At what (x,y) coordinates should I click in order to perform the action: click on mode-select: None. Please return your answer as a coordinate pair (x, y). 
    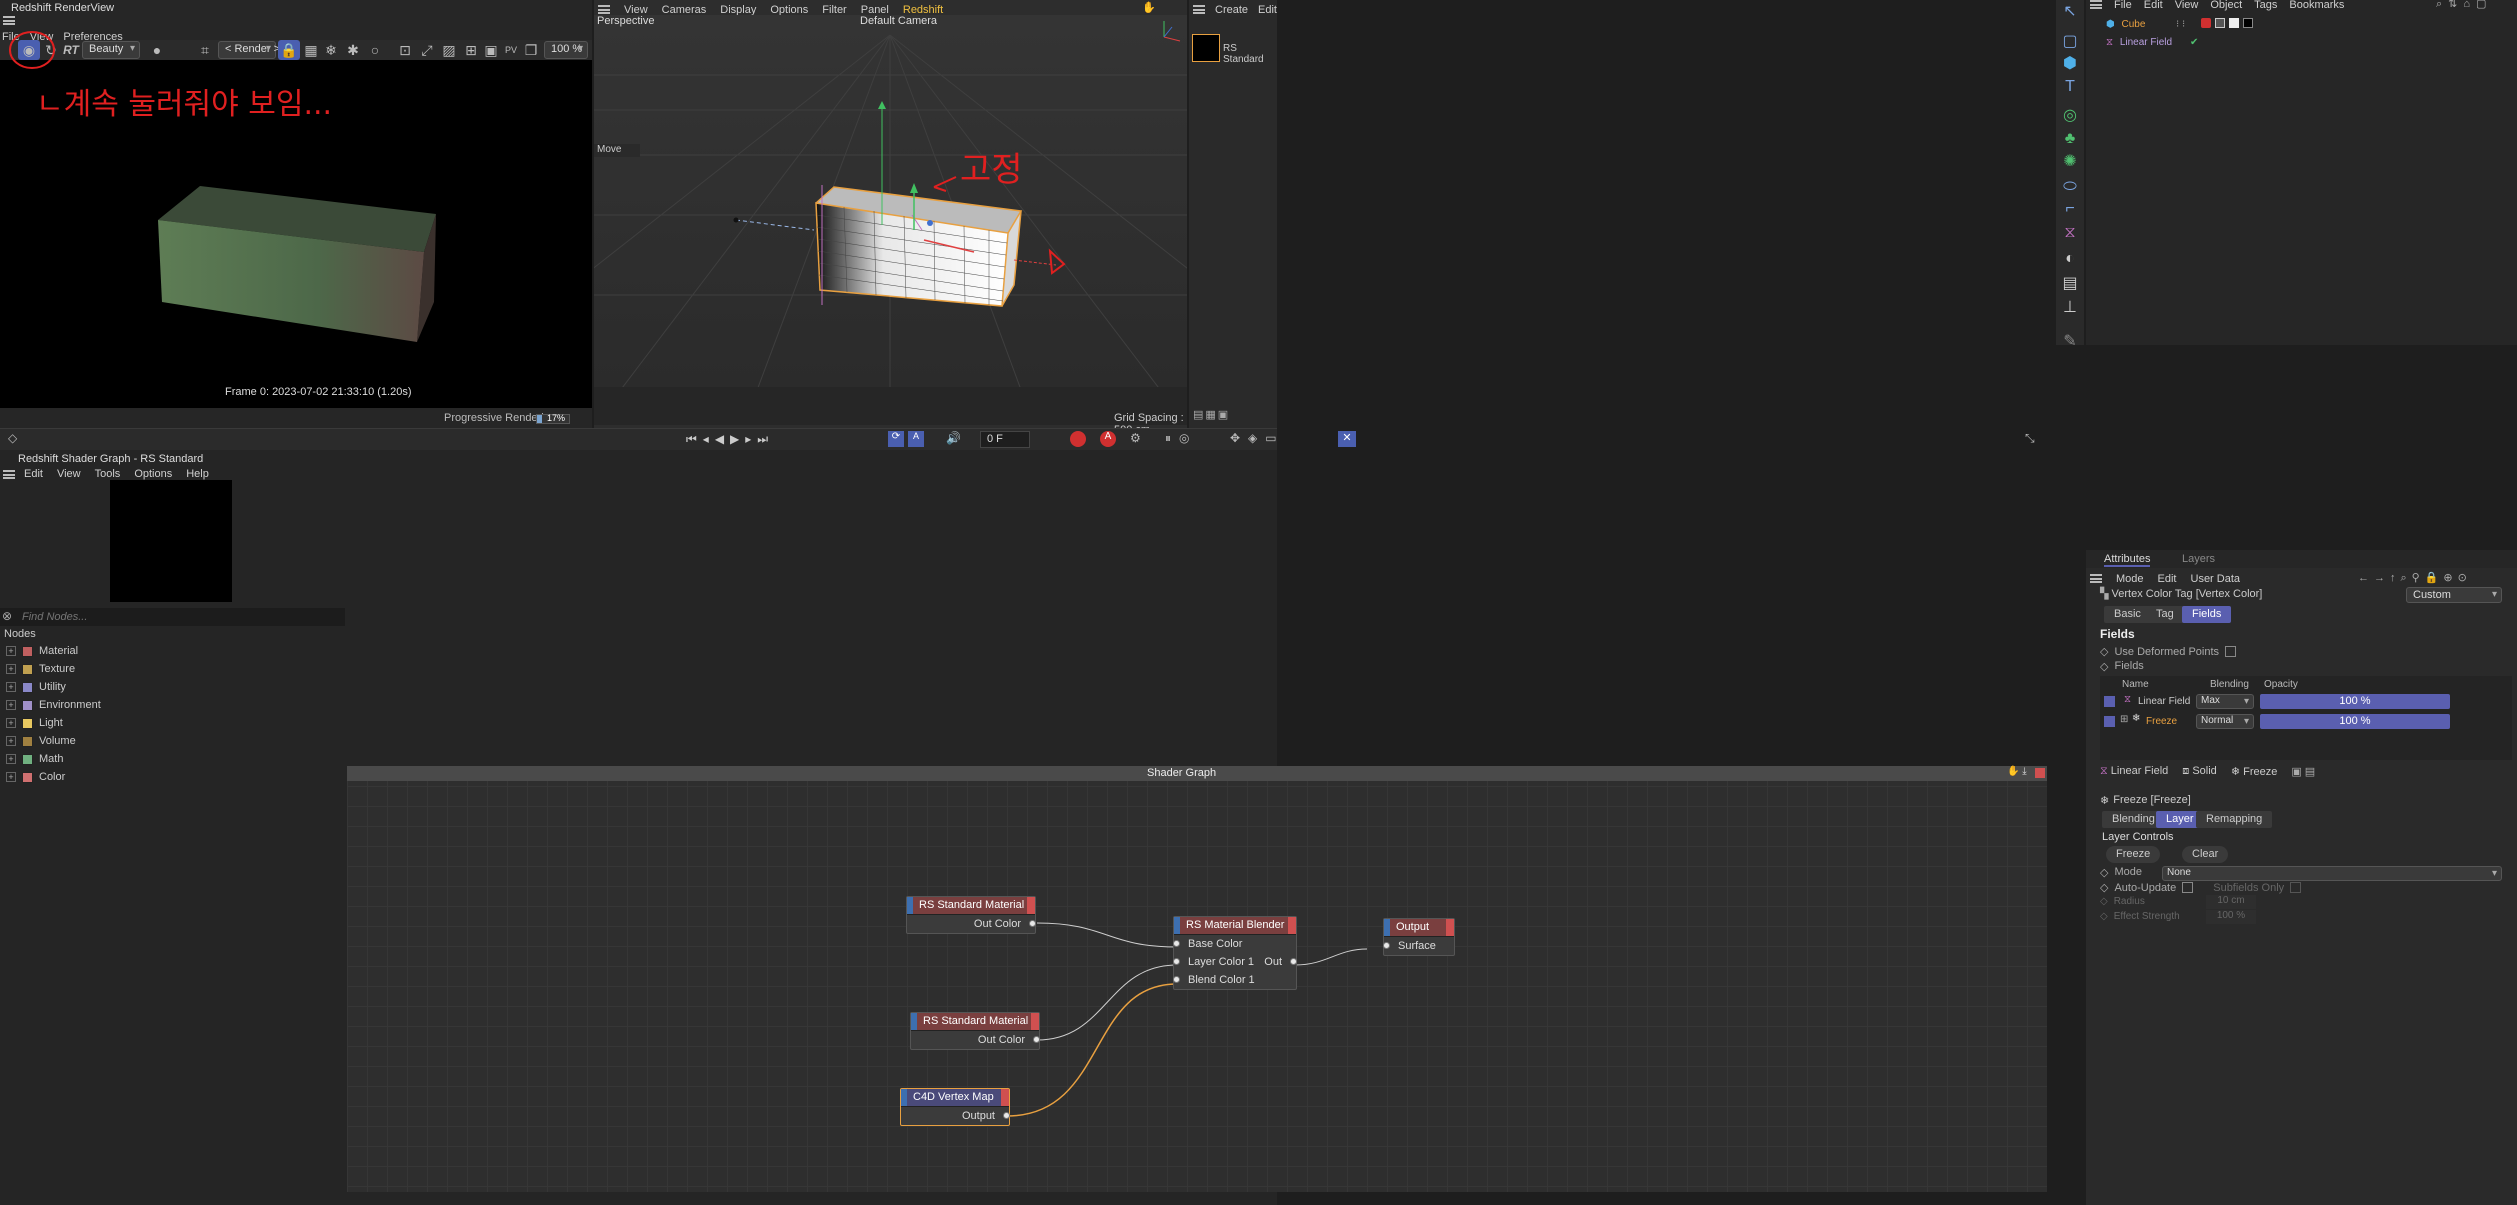
    Looking at the image, I should click on (2332, 873).